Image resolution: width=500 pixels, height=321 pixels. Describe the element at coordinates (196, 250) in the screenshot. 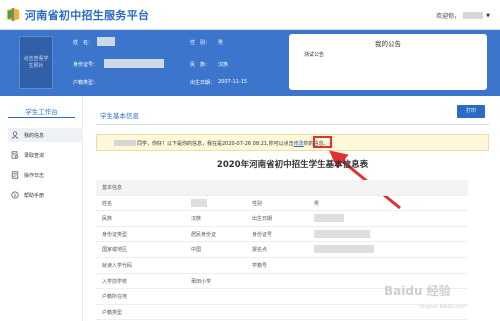

I see `cell: 中国` at that location.